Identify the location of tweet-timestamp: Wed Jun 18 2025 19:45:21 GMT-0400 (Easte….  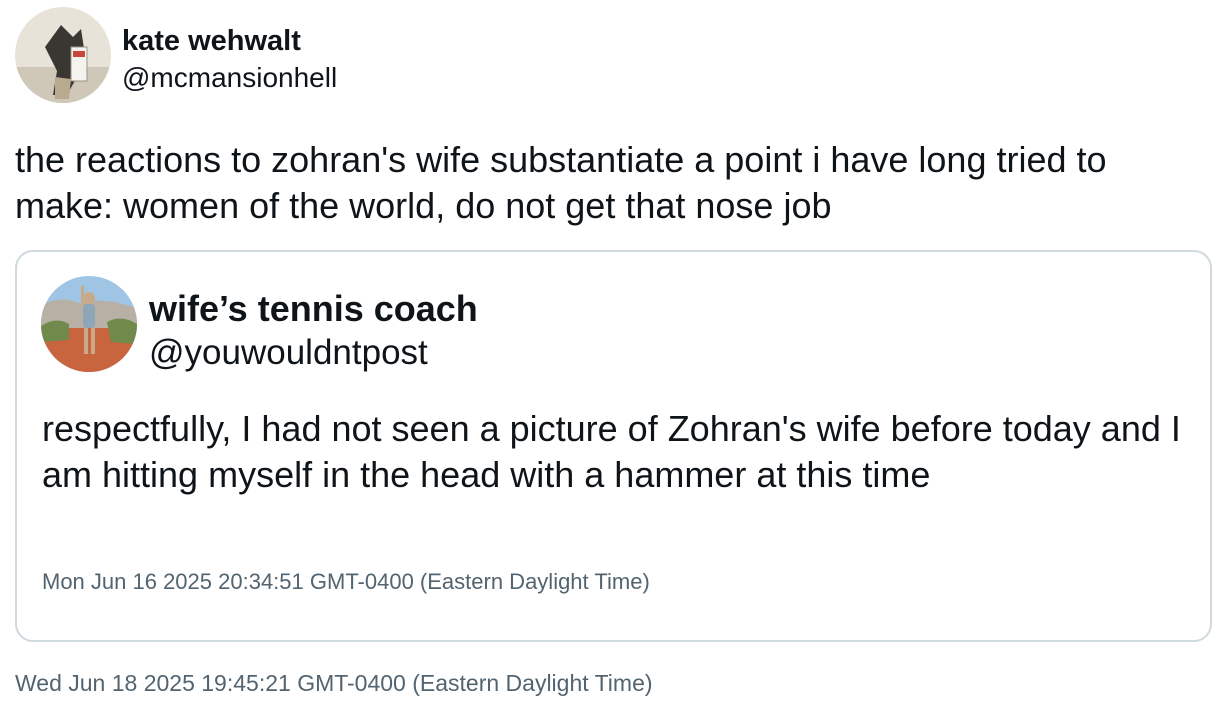
(334, 683).